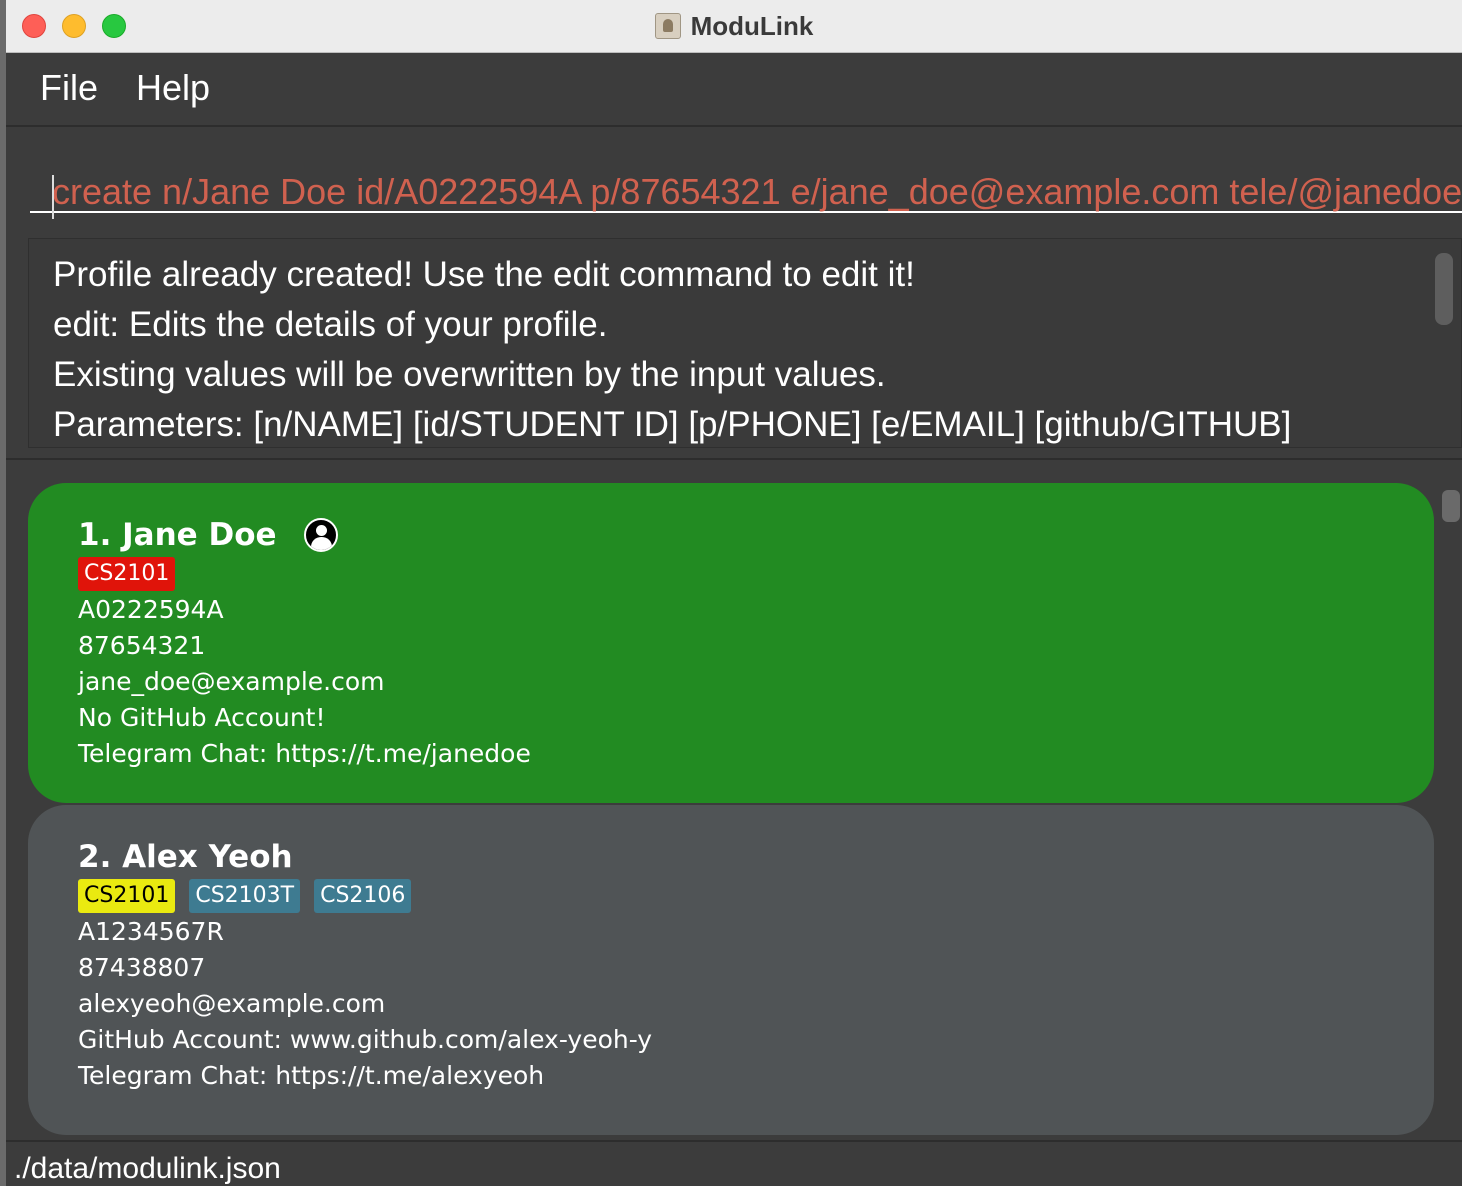  I want to click on phone: 87654321, so click(142, 645).